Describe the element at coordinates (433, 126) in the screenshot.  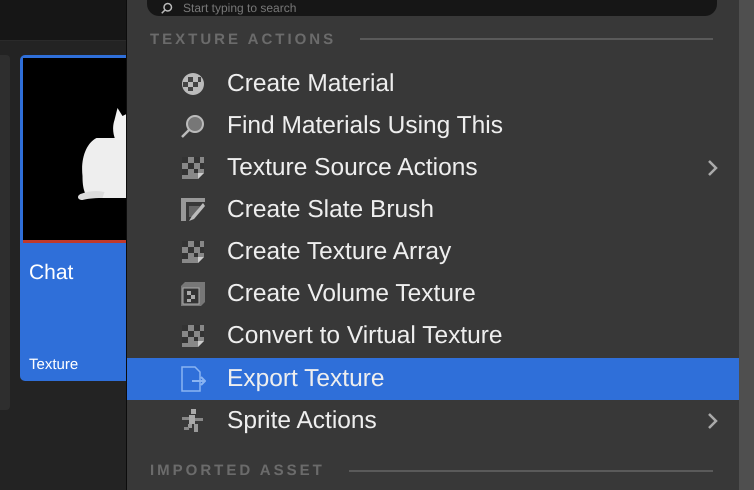
I see `menu-item: Find Materials Using This` at that location.